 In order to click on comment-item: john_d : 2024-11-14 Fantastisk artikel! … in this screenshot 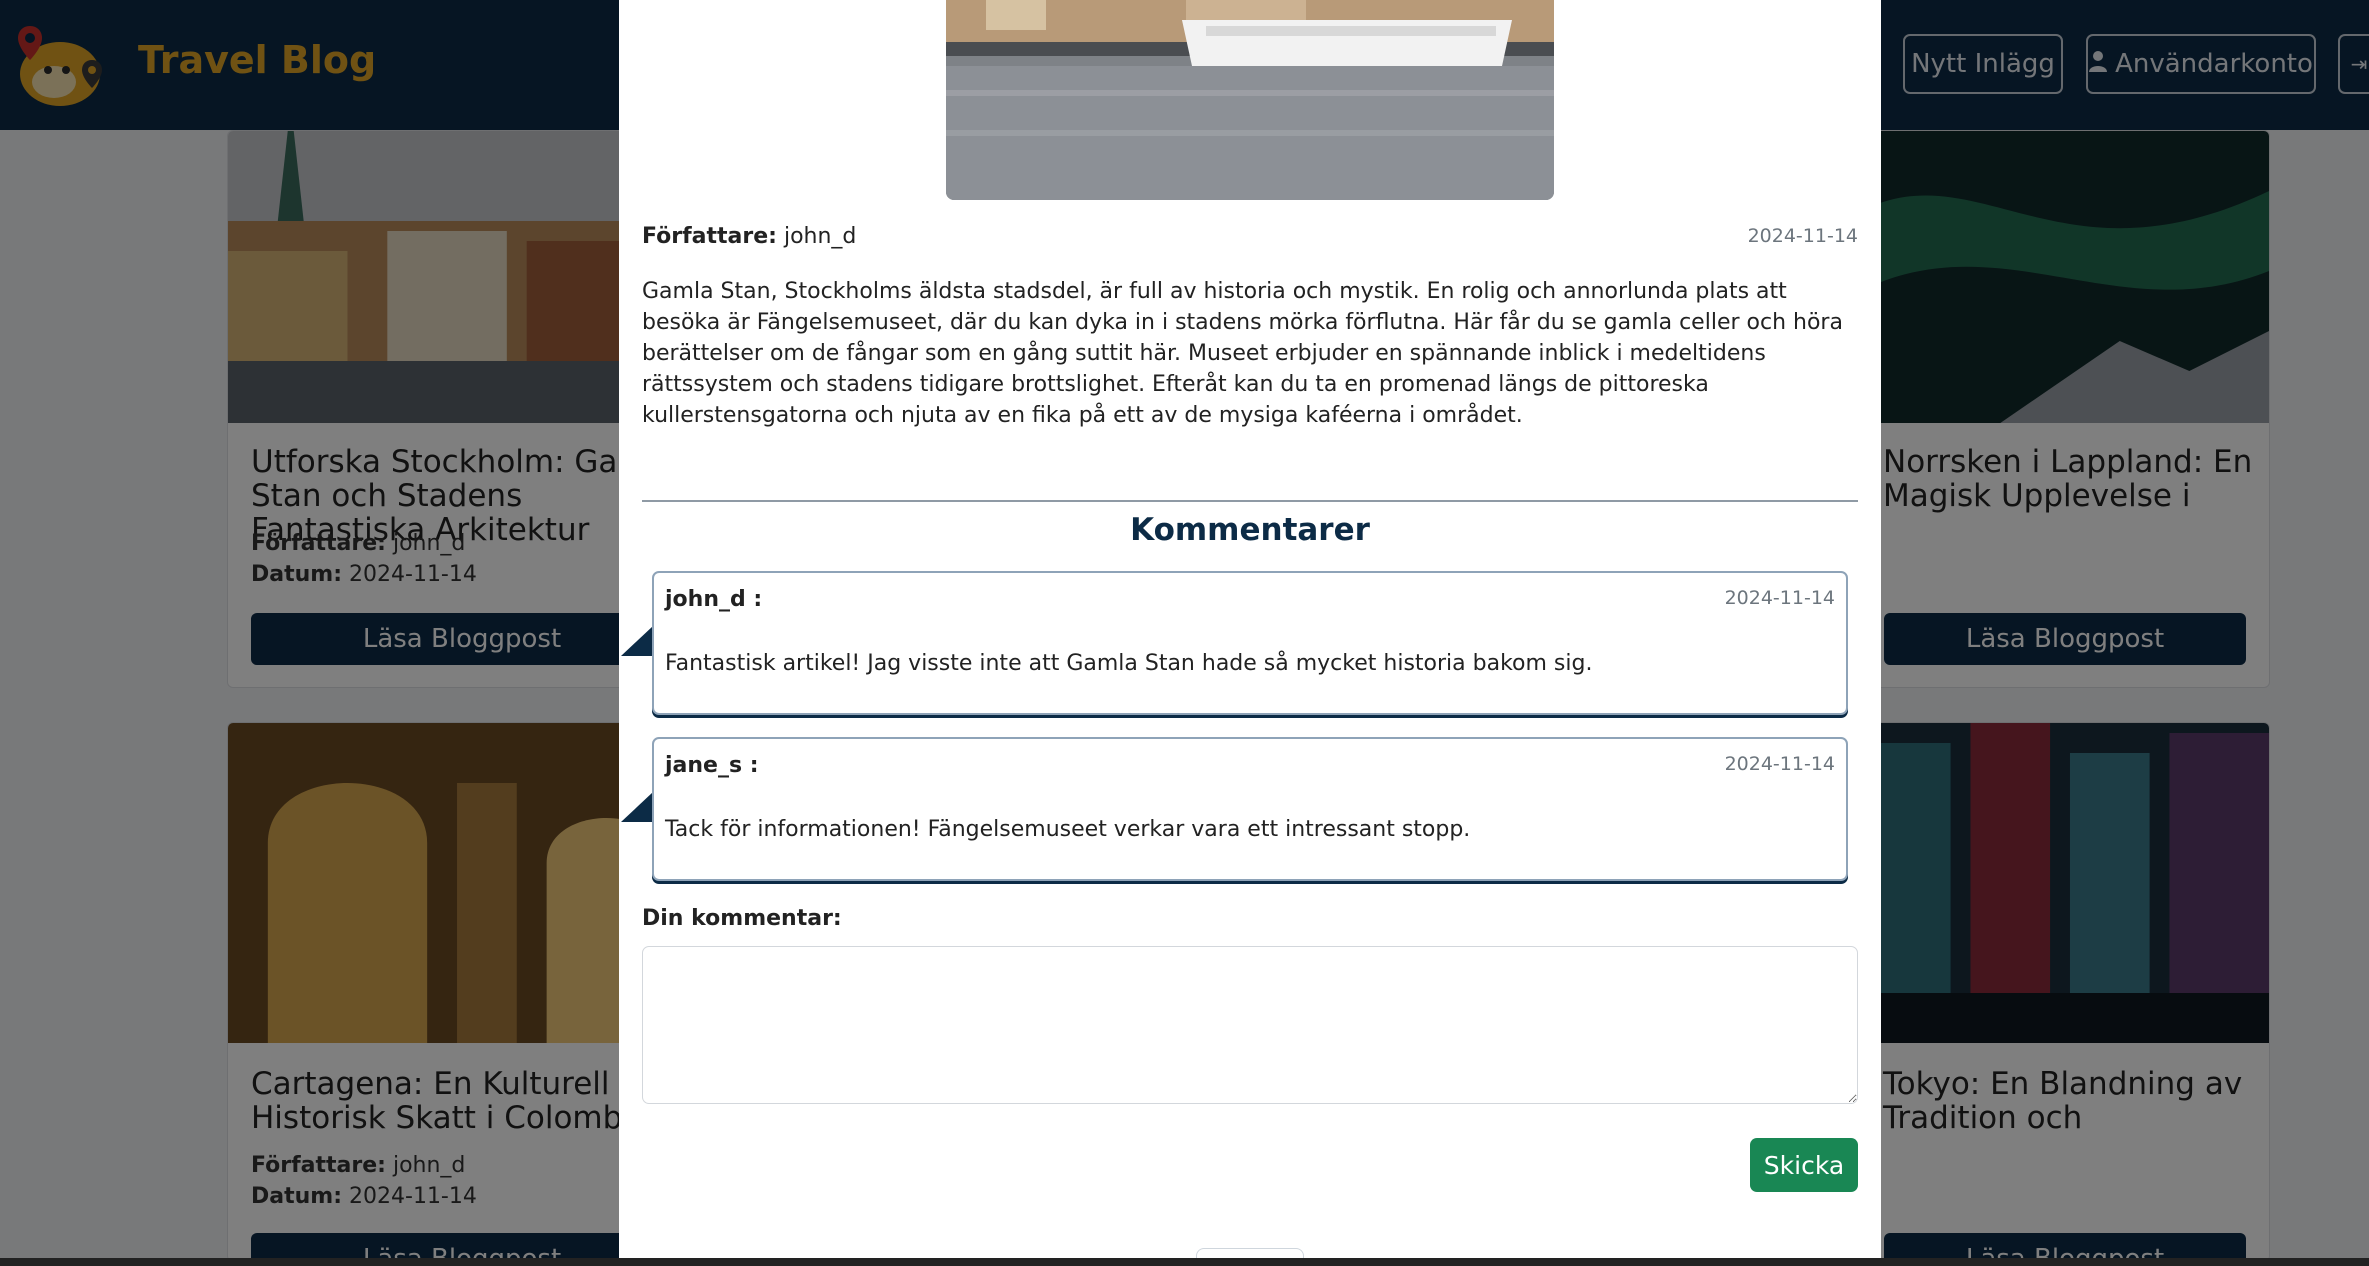, I will do `click(1250, 643)`.